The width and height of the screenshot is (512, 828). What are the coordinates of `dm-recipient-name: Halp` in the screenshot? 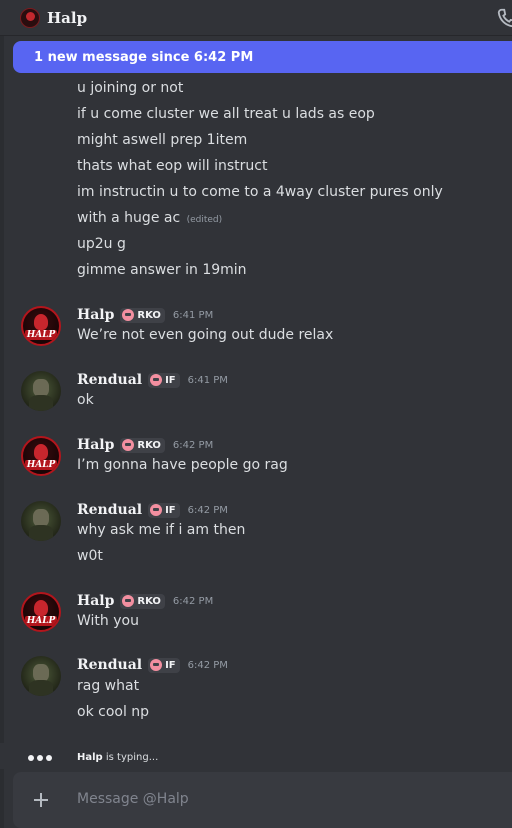 It's located at (67, 18).